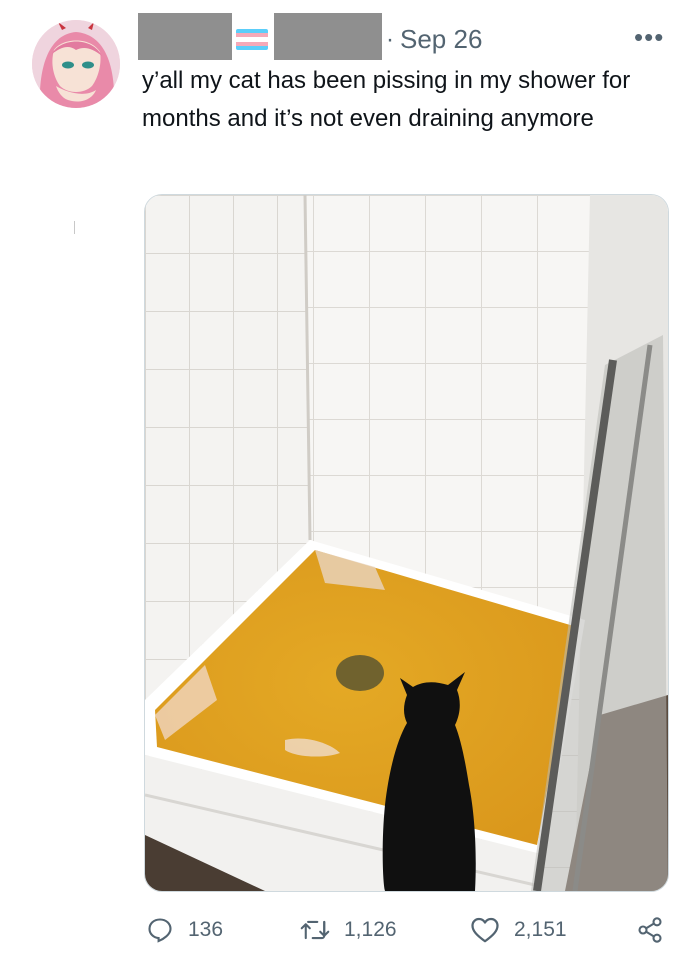  I want to click on avatar-image, so click(76, 64).